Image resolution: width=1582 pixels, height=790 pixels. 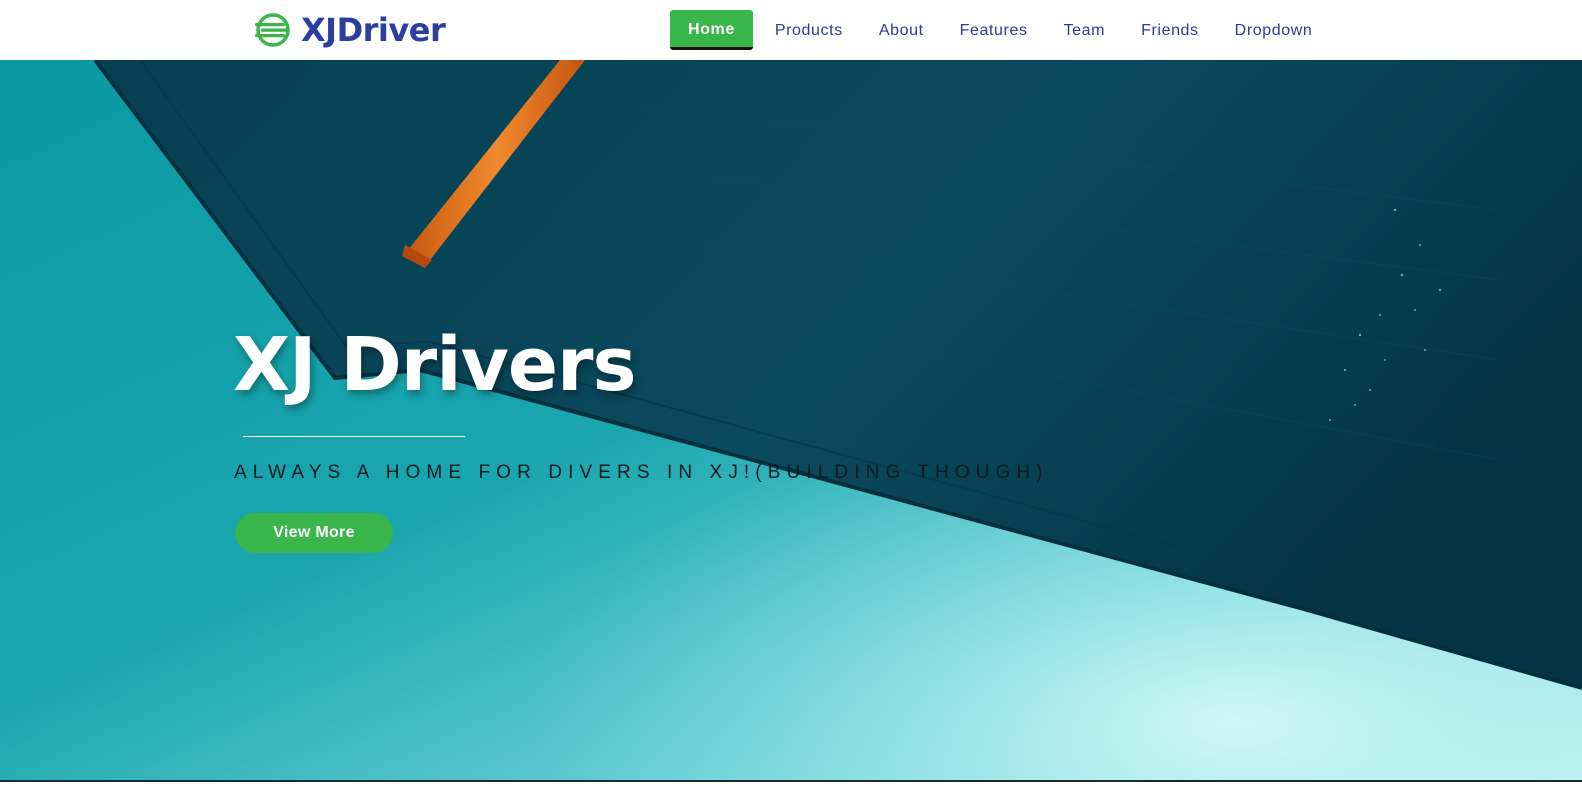 What do you see at coordinates (711, 30) in the screenshot?
I see `nav-home: Home` at bounding box center [711, 30].